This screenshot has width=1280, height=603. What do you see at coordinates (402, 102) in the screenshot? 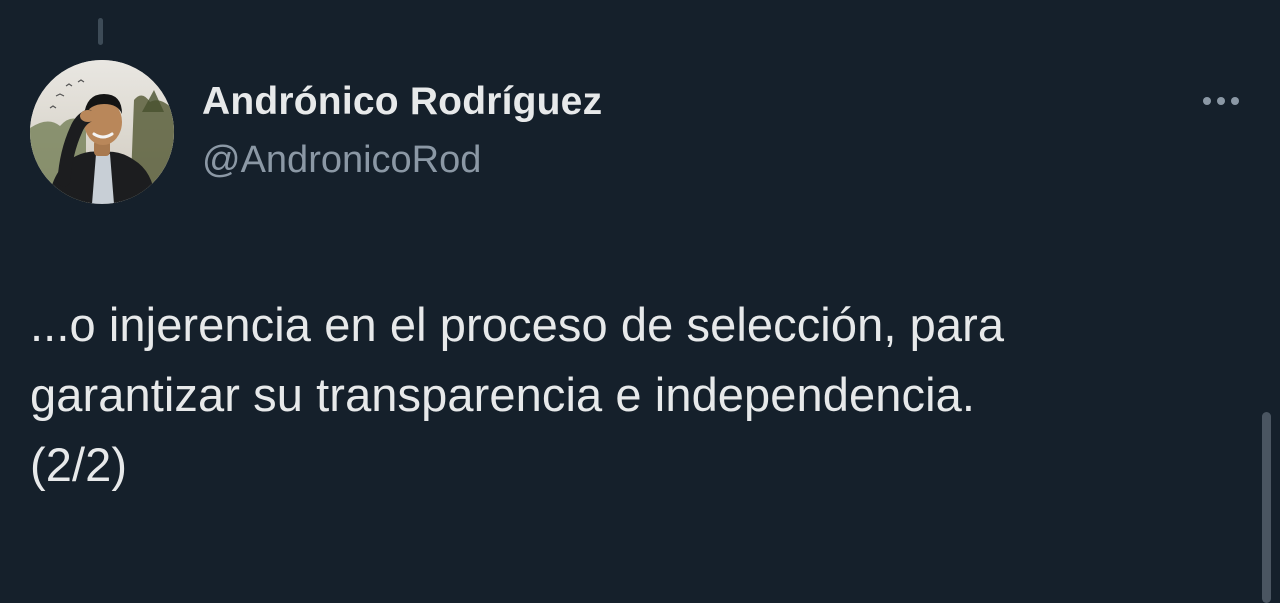
I see `author-display-name: Andrónico Rodríguez` at bounding box center [402, 102].